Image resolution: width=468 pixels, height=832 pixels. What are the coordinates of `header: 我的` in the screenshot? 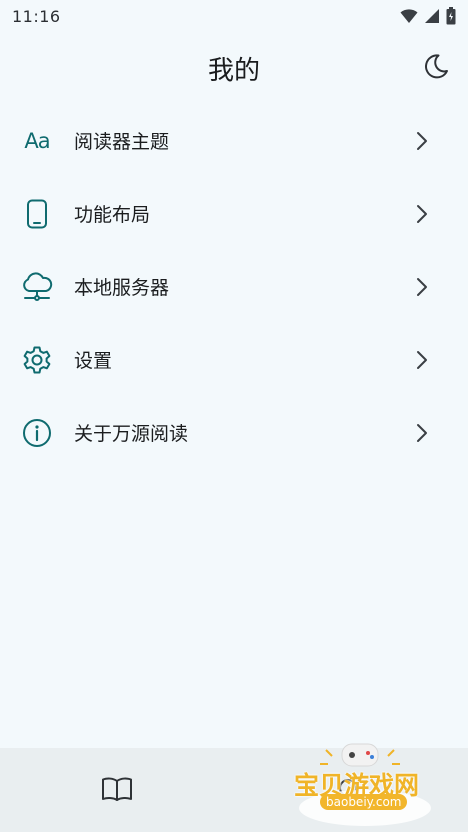 It's located at (234, 68).